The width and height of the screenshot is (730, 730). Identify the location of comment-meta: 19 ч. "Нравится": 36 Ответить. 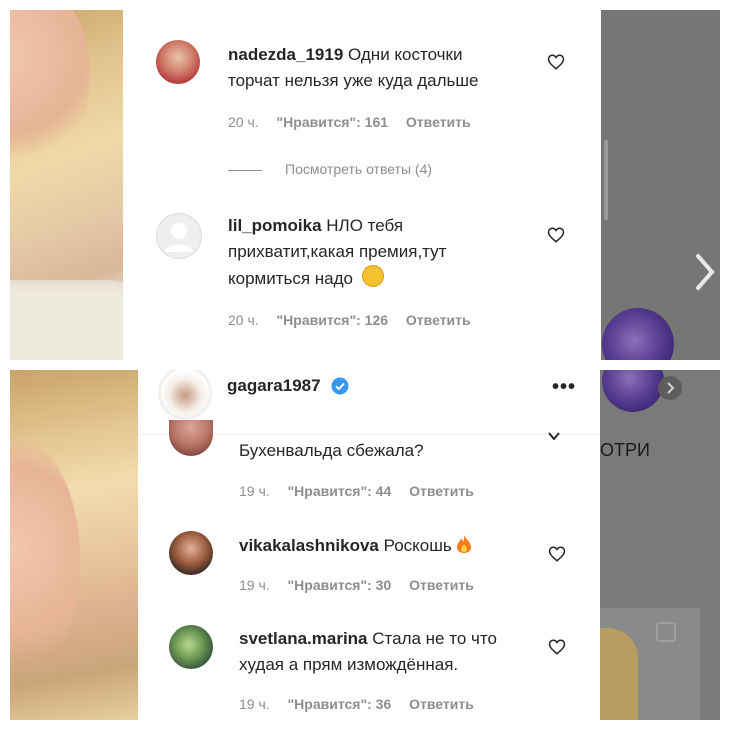
(363, 704).